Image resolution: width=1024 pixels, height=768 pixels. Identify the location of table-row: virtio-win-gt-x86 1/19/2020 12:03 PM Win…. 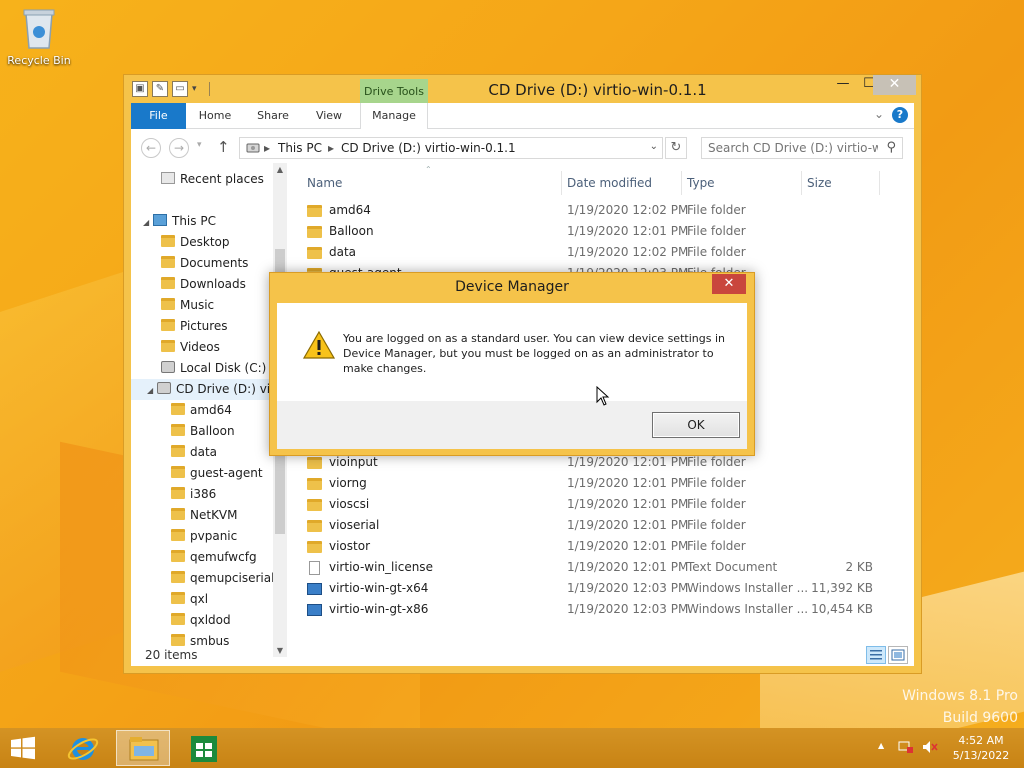
(601, 609).